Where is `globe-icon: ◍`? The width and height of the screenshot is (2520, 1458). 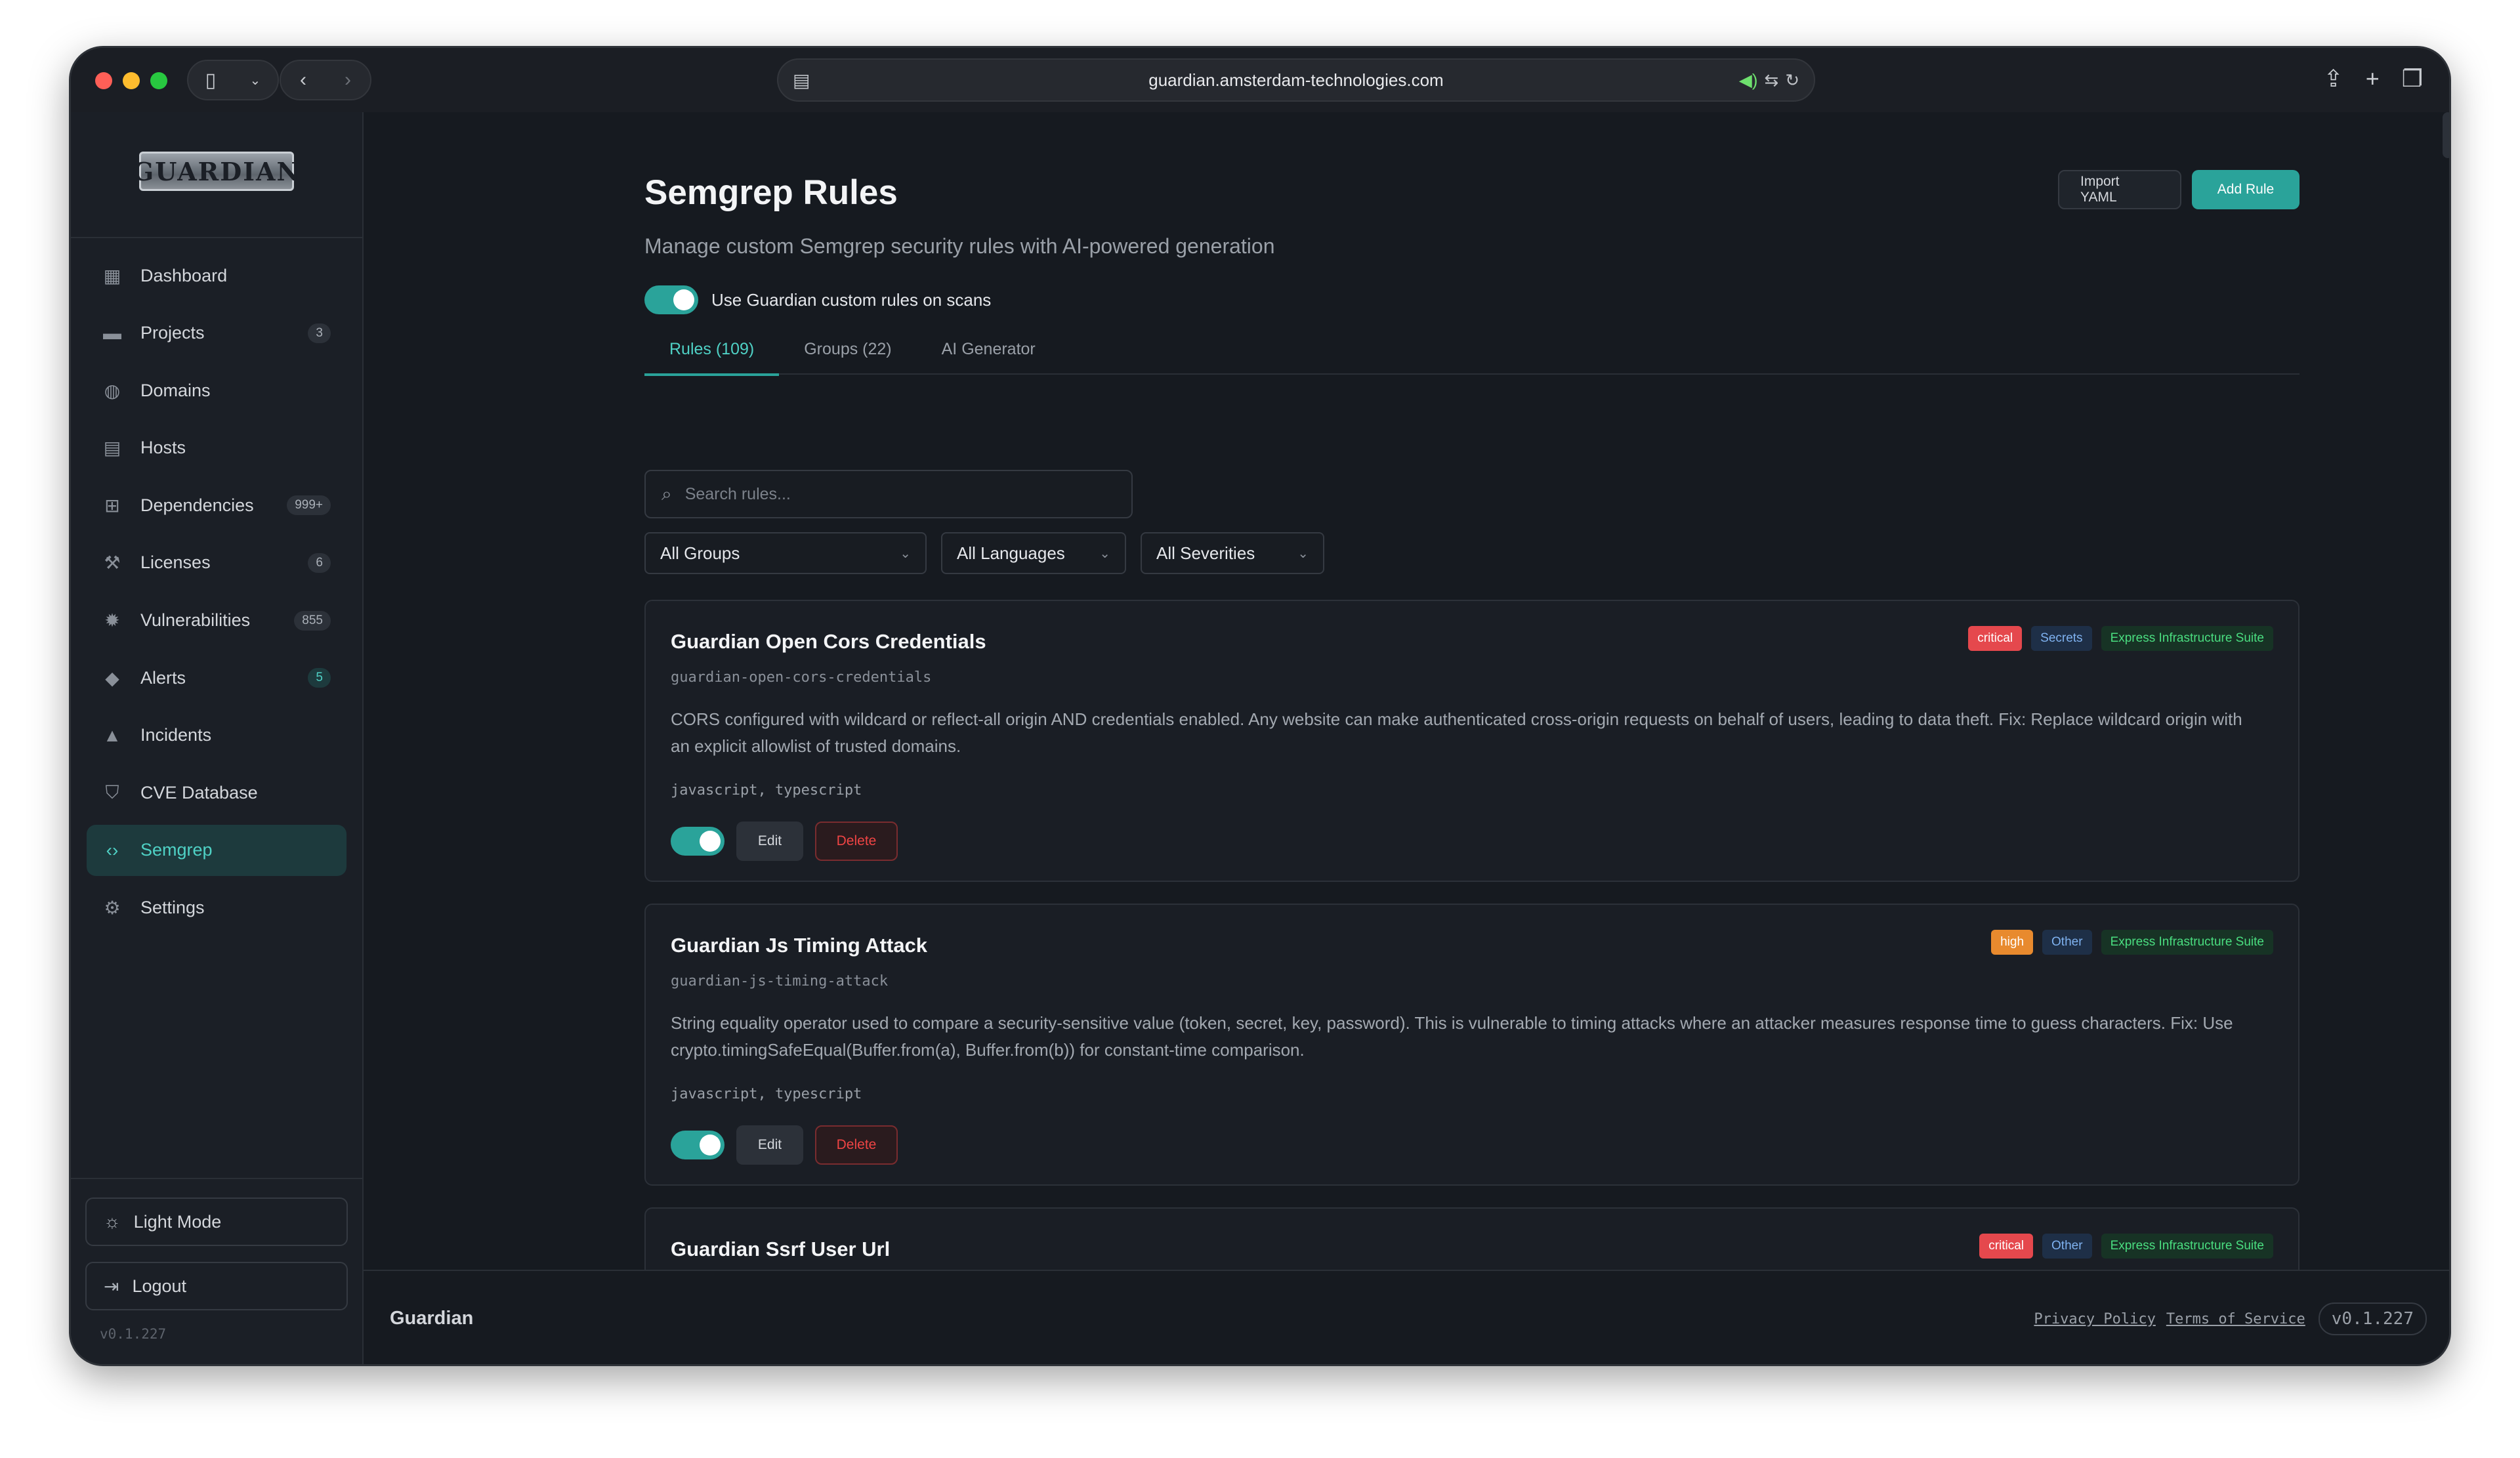
globe-icon: ◍ is located at coordinates (112, 390).